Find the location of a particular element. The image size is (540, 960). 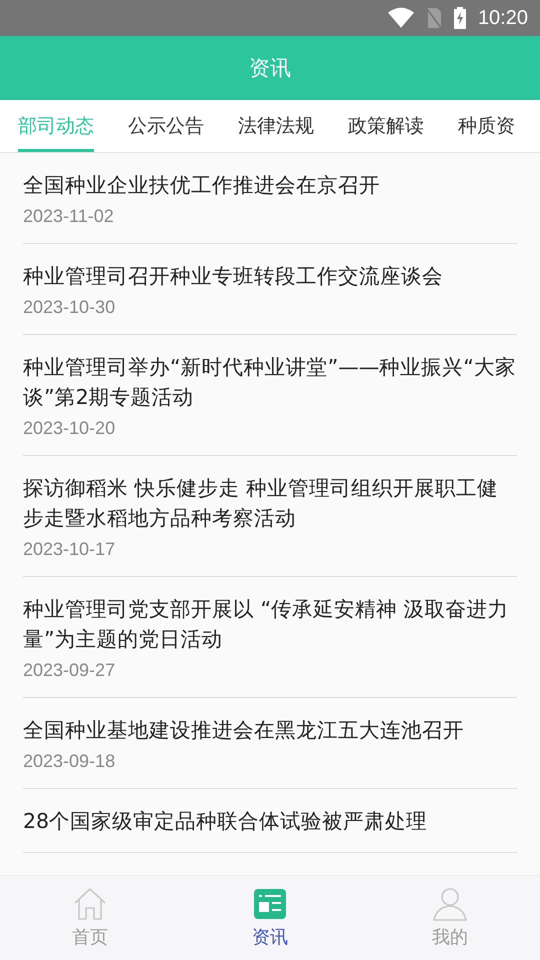

article-title: 全国种业企业扶优工作推进会在京召开 is located at coordinates (270, 185).